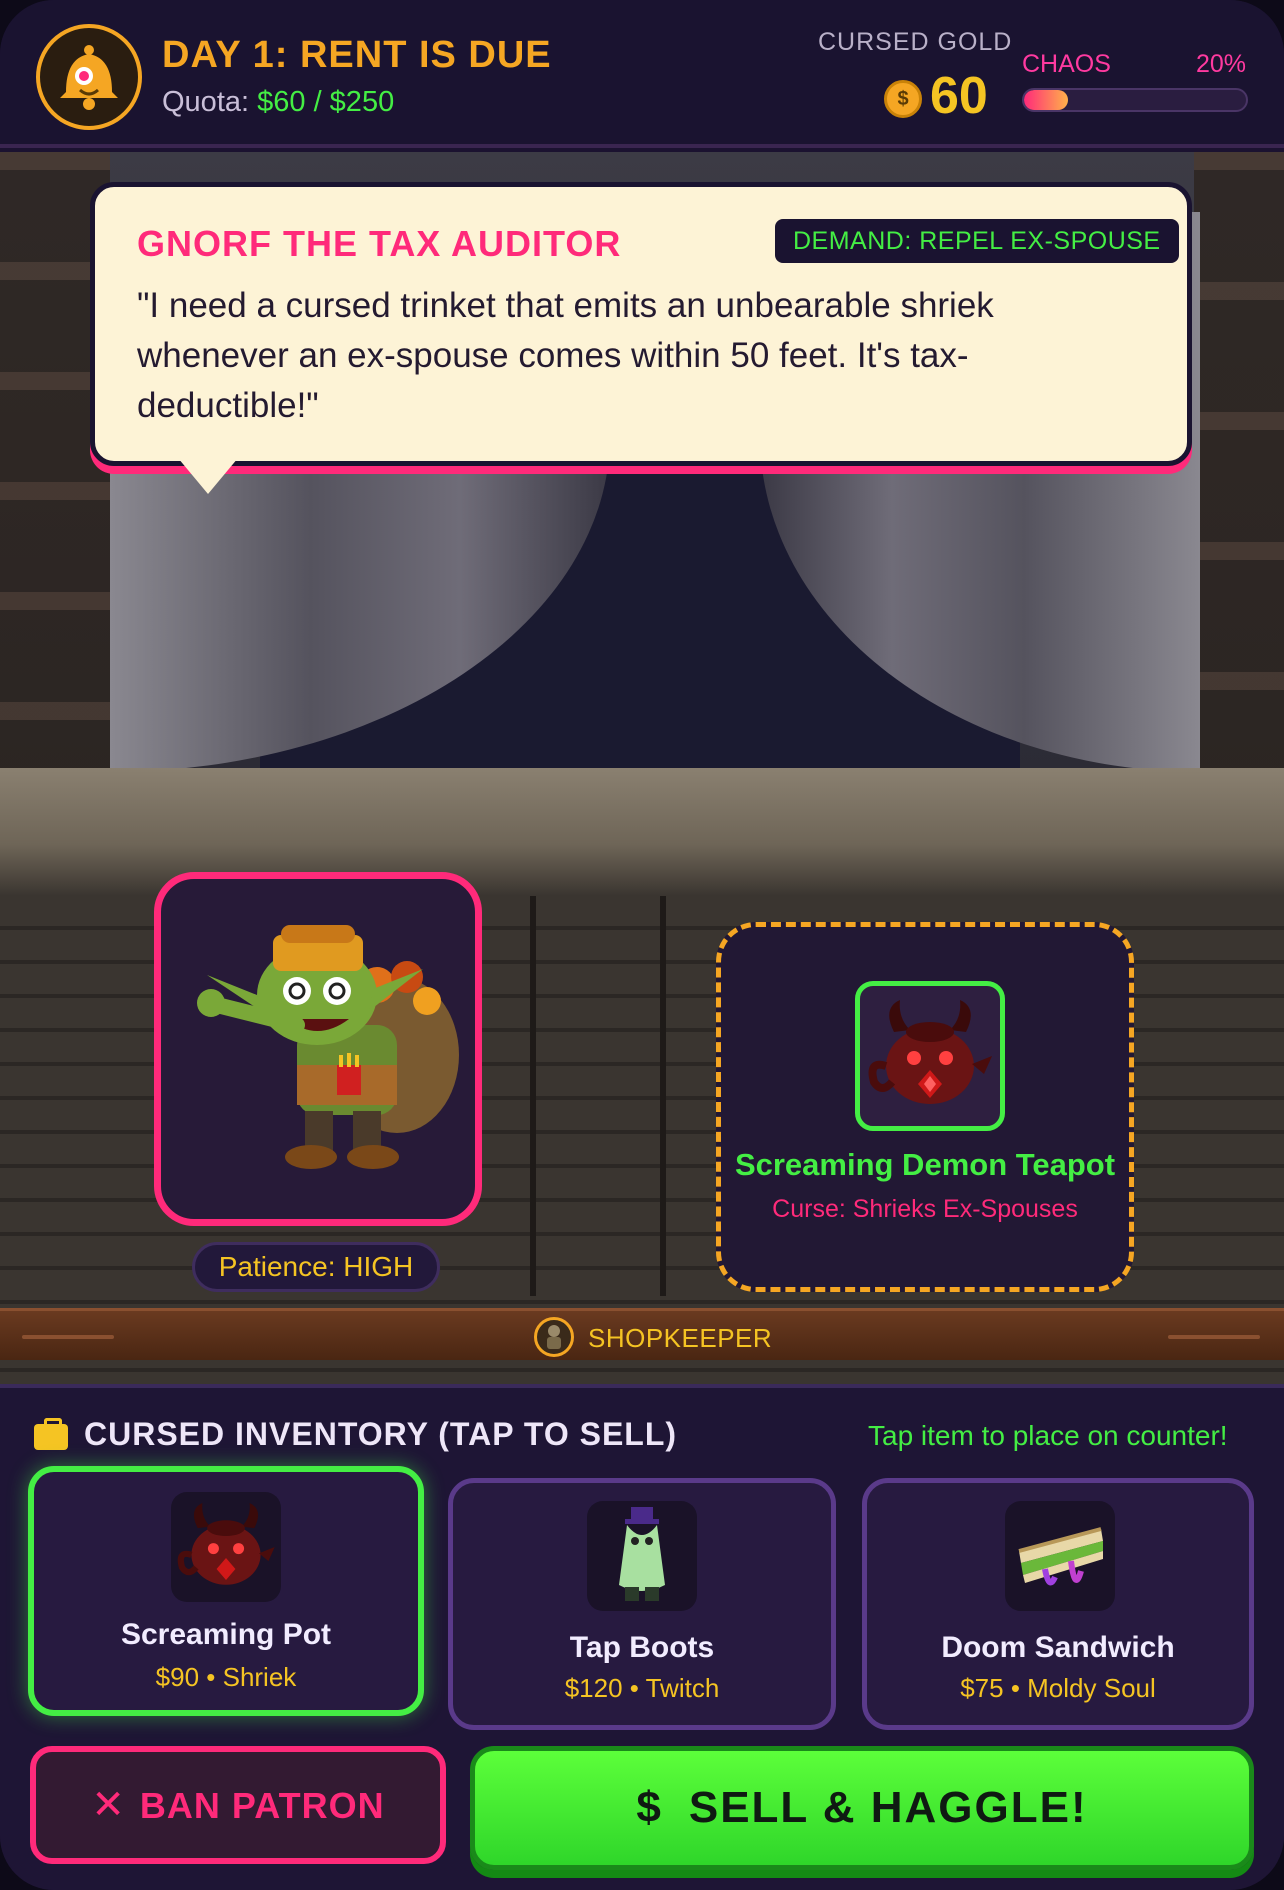 The image size is (1284, 1890). I want to click on patron-portrait-card, so click(318, 1049).